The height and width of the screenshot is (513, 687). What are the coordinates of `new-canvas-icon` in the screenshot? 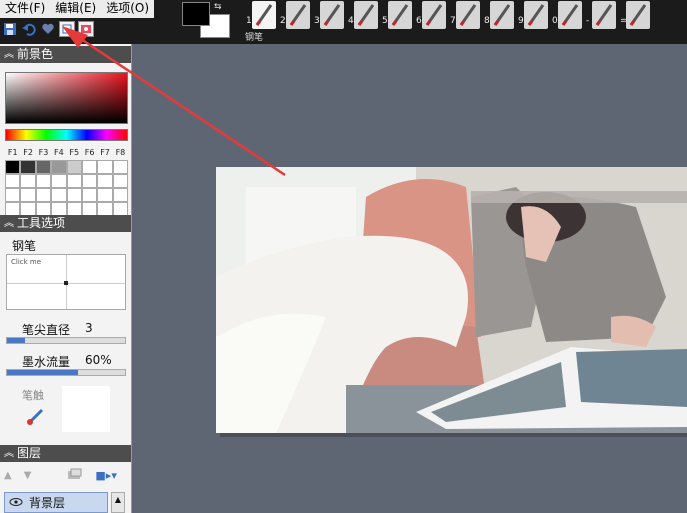 It's located at (67, 29).